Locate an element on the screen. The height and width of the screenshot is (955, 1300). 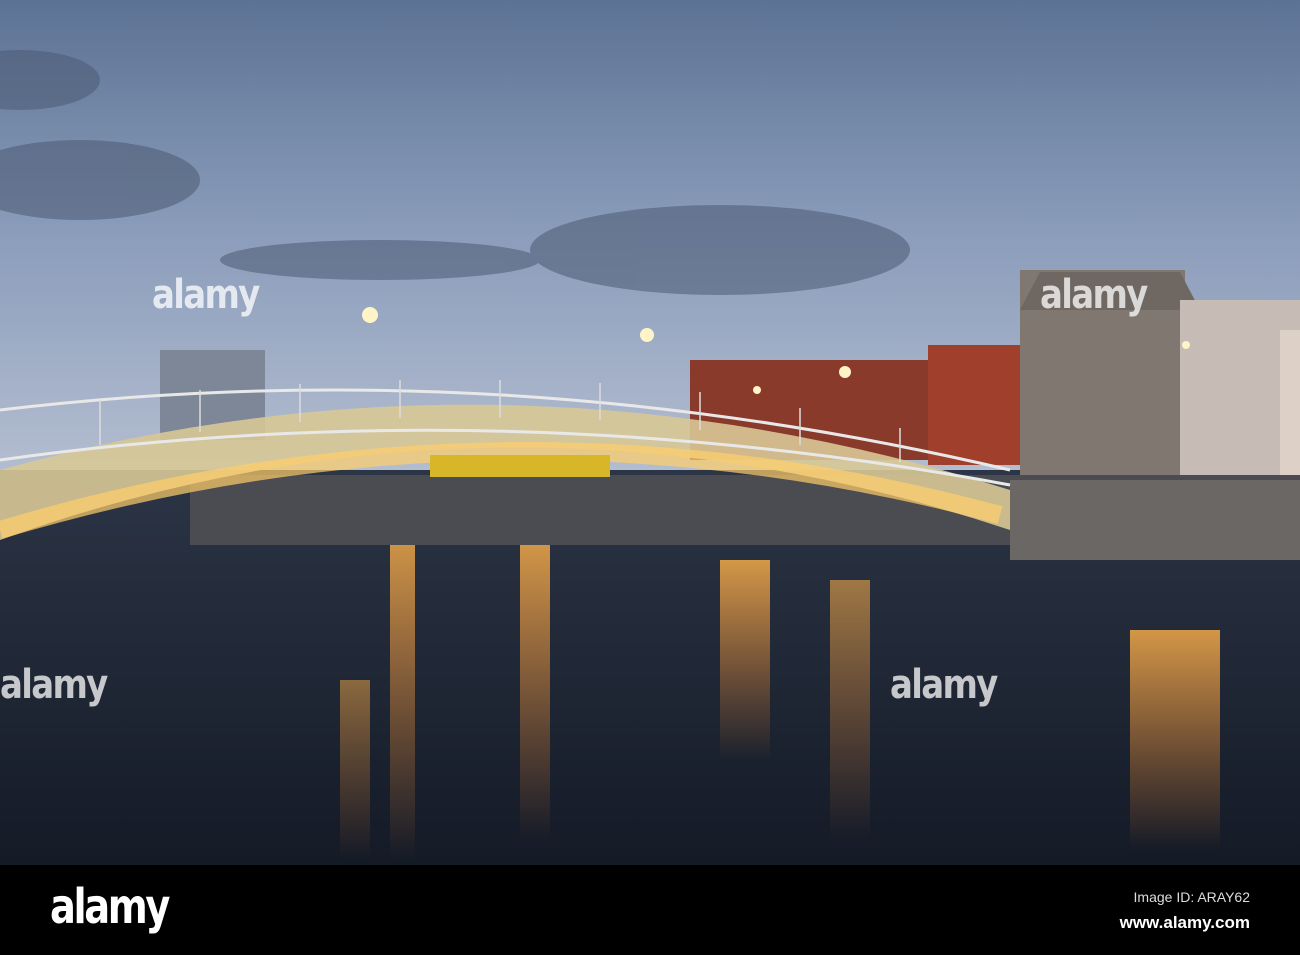
image-id: Image ID: ARAY62 is located at coordinates (1191, 897).